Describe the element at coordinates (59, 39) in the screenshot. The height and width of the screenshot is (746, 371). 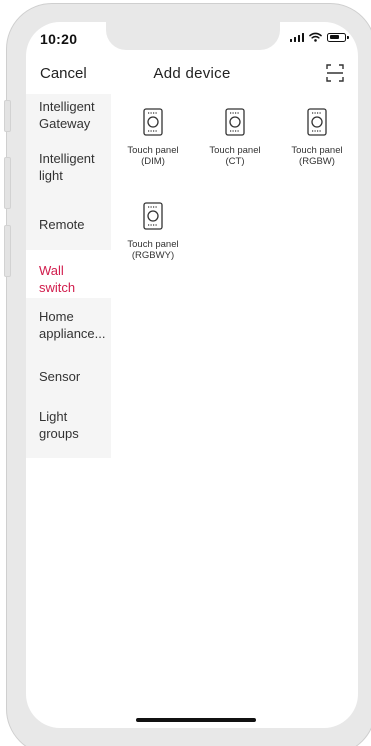
I see `status-time: 10:20` at that location.